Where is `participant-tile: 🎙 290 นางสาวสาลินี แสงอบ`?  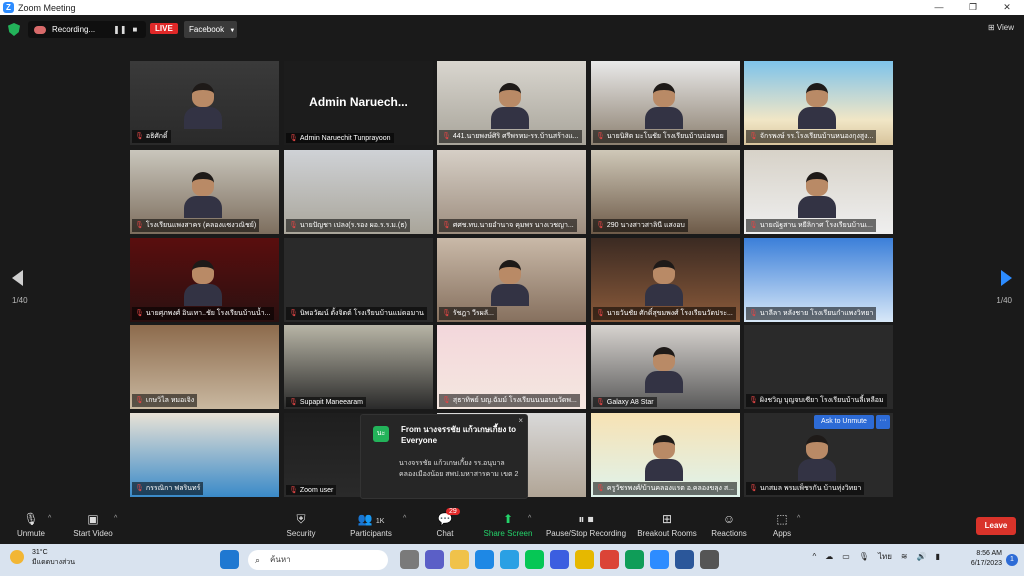
participant-tile: 🎙 290 นางสาวสาลินี แสงอบ is located at coordinates (665, 192).